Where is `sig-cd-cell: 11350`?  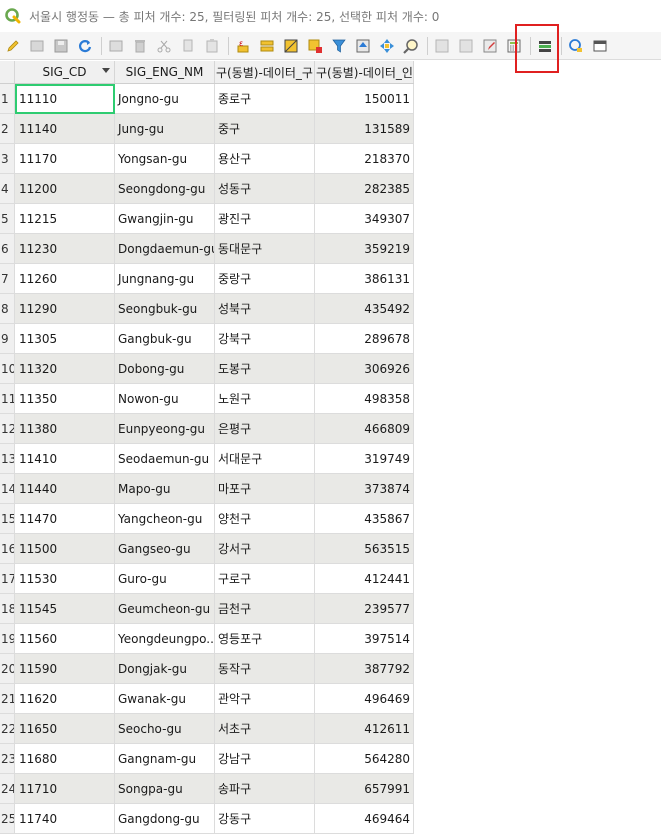 sig-cd-cell: 11350 is located at coordinates (65, 399).